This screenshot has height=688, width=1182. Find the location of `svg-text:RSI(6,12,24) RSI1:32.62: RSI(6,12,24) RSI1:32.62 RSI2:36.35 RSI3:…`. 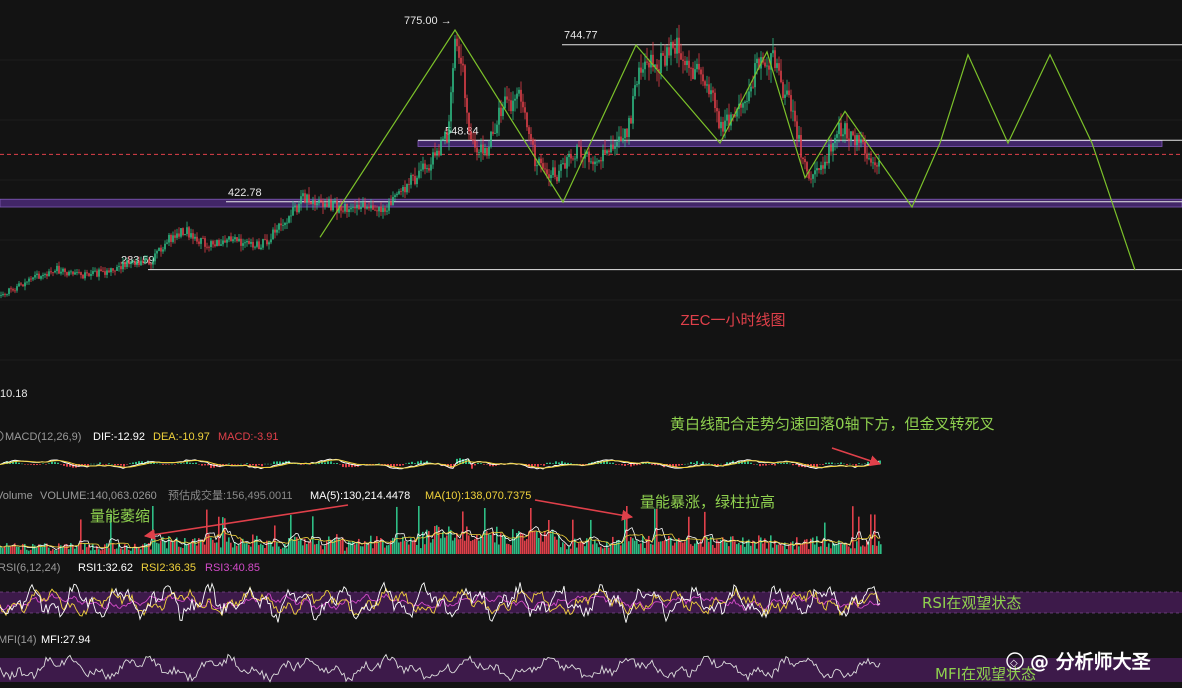

svg-text:RSI(6,12,24) RSI1:32.62: RSI(6,12,24) RSI1:32.62 RSI2:36.35 RSI3:… is located at coordinates (130, 568).